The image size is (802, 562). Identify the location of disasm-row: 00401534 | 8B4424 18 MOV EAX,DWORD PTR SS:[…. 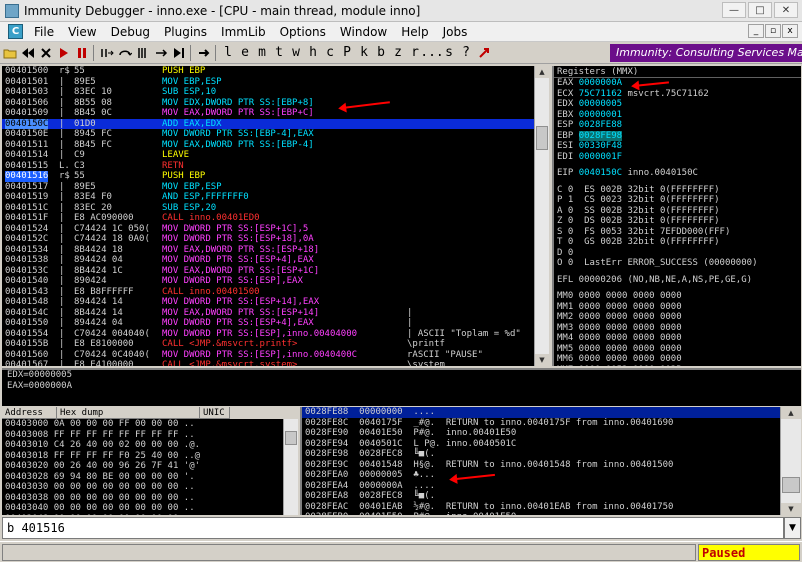
(275, 250).